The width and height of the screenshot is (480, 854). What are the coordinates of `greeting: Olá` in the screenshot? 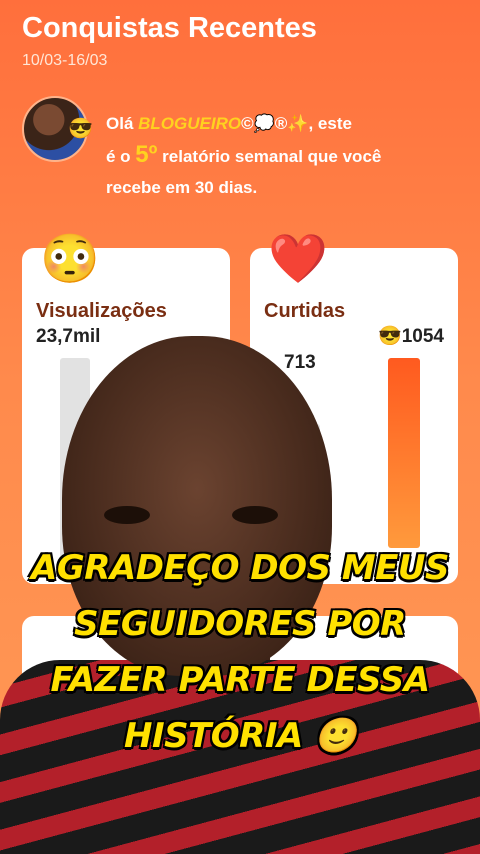 It's located at (120, 123).